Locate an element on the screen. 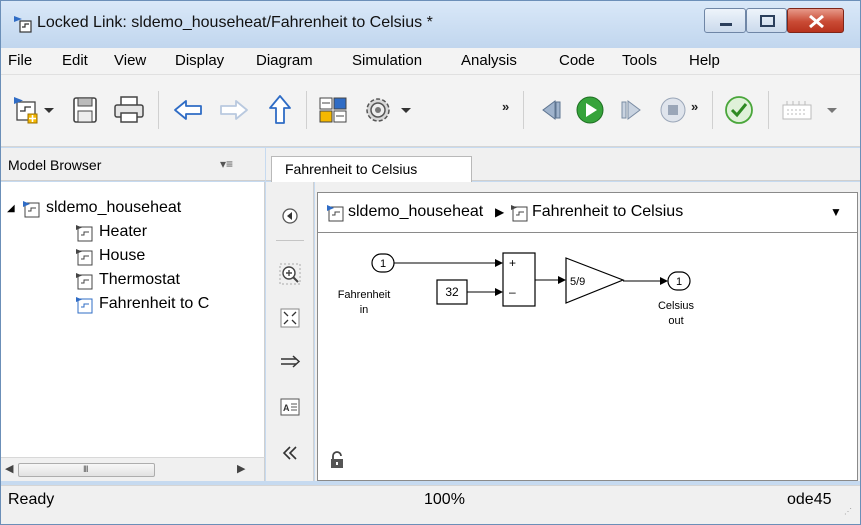 Image resolution: width=861 pixels, height=525 pixels. save-icon is located at coordinates (85, 110).